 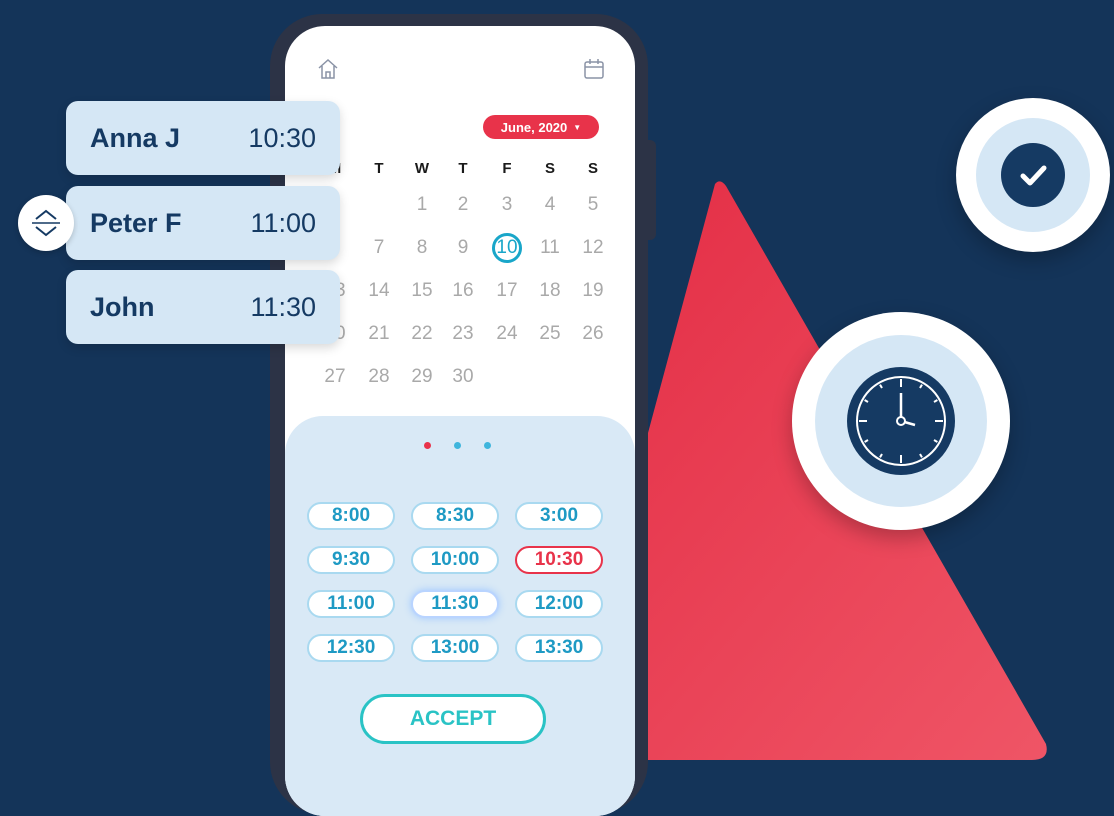 I want to click on calendar-day: 7, so click(x=379, y=248).